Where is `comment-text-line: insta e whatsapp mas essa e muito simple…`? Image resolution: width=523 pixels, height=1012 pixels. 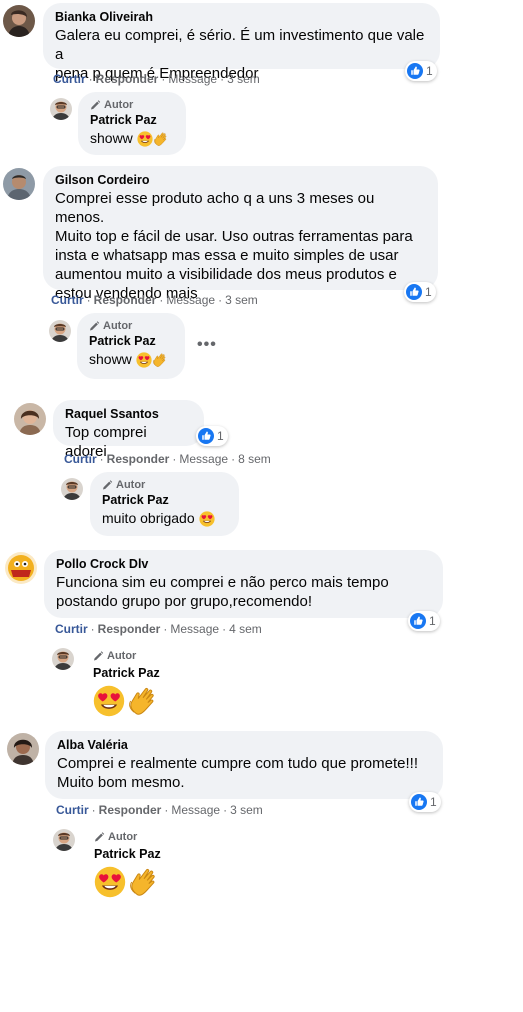
comment-text-line: insta e whatsapp mas essa e muito simple… is located at coordinates (227, 255).